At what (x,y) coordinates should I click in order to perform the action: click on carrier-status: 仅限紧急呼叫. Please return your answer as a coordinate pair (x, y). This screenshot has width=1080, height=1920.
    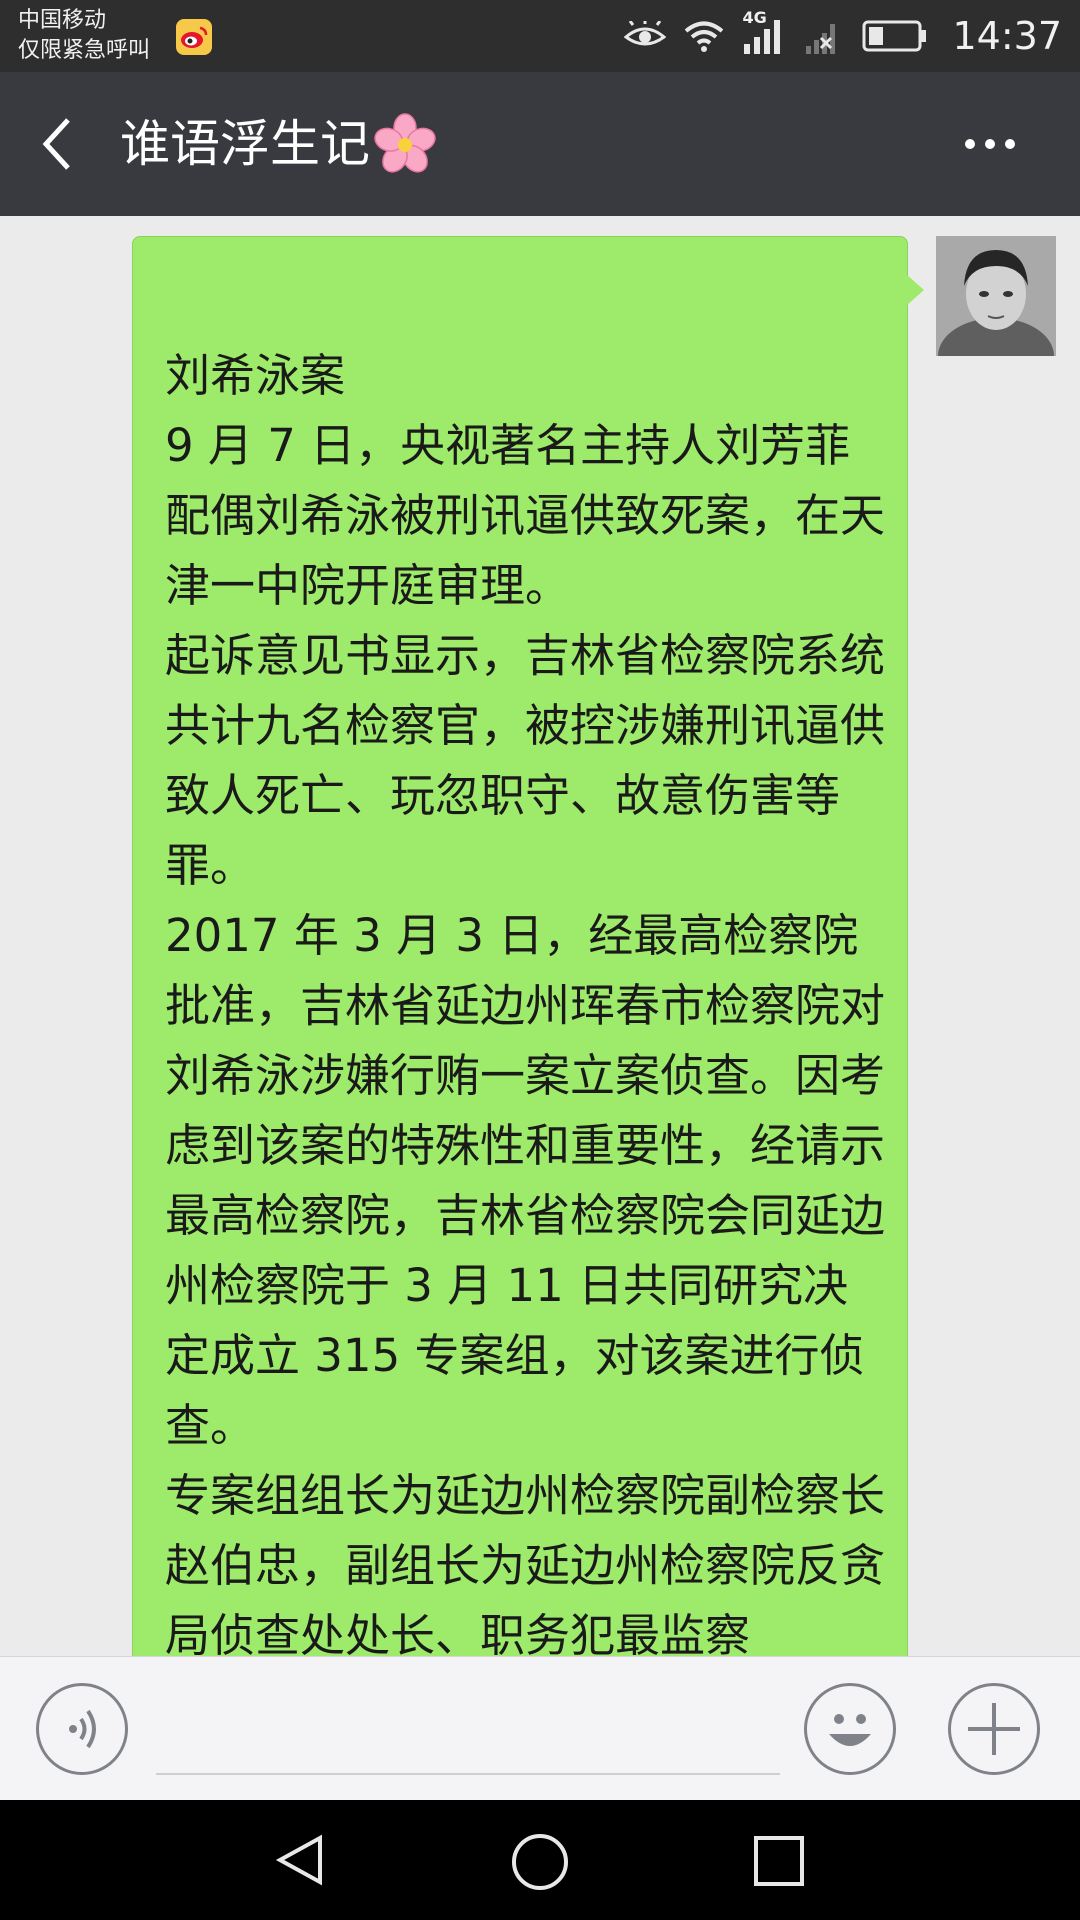
    Looking at the image, I should click on (84, 50).